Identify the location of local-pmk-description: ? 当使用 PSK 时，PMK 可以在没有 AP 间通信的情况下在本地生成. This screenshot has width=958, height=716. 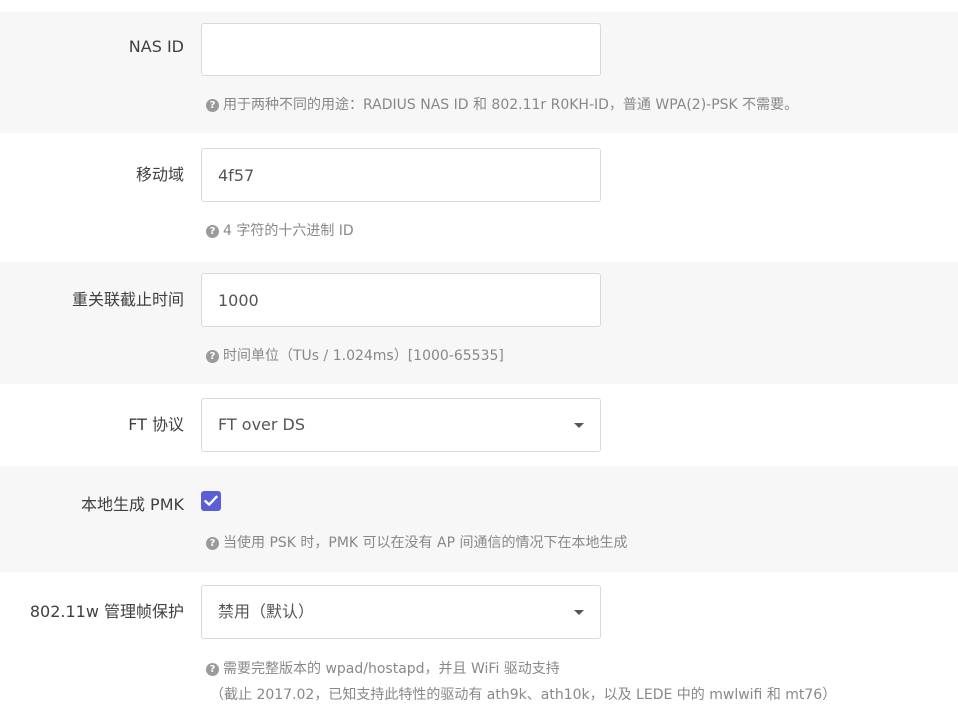
(416, 542).